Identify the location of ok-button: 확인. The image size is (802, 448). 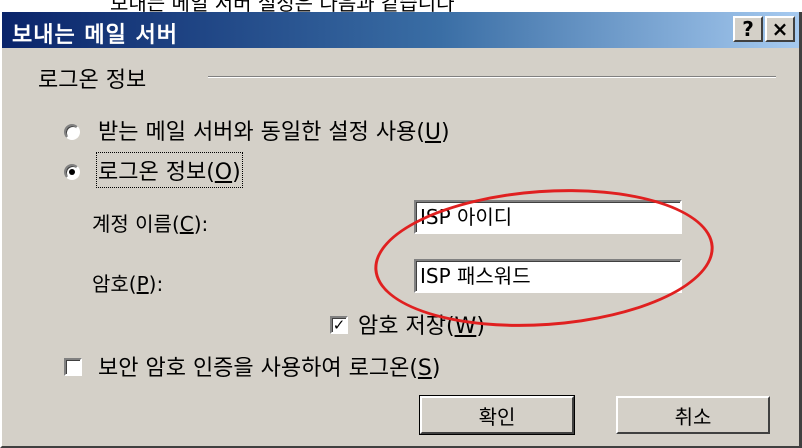
(497, 415).